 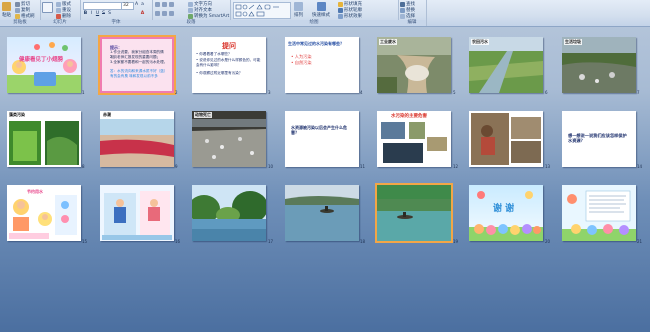 I want to click on brush-icon, so click(x=17, y=16).